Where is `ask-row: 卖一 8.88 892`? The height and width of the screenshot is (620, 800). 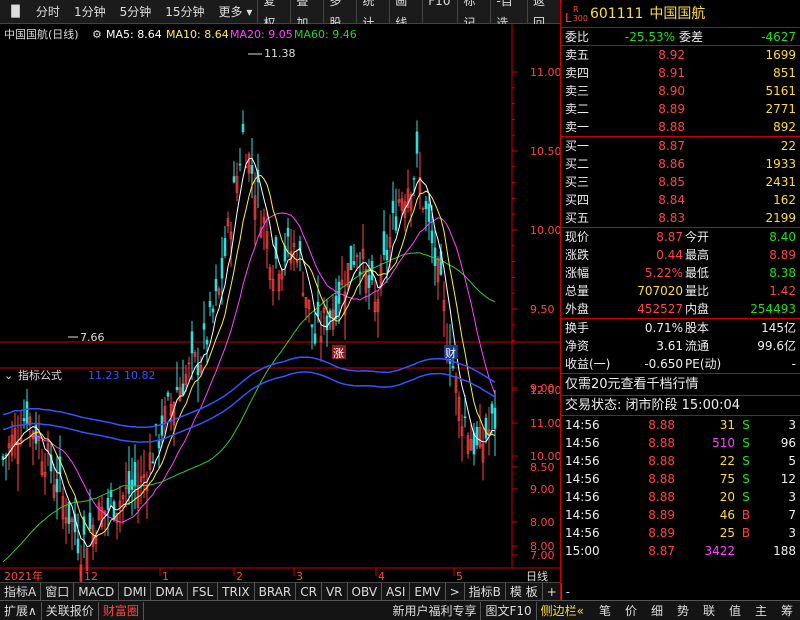
ask-row: 卖一 8.88 892 is located at coordinates (680, 127).